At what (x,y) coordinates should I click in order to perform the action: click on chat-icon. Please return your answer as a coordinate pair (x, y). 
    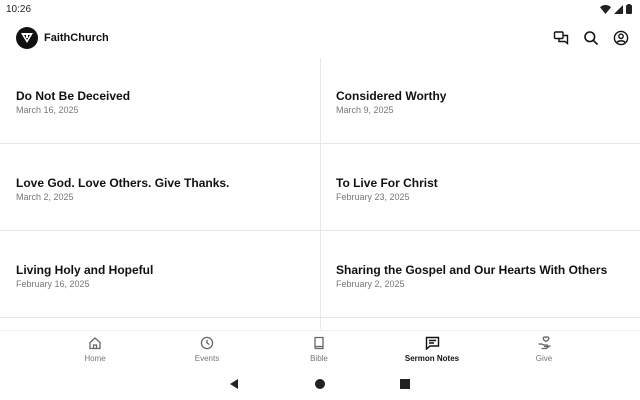
    Looking at the image, I should click on (561, 38).